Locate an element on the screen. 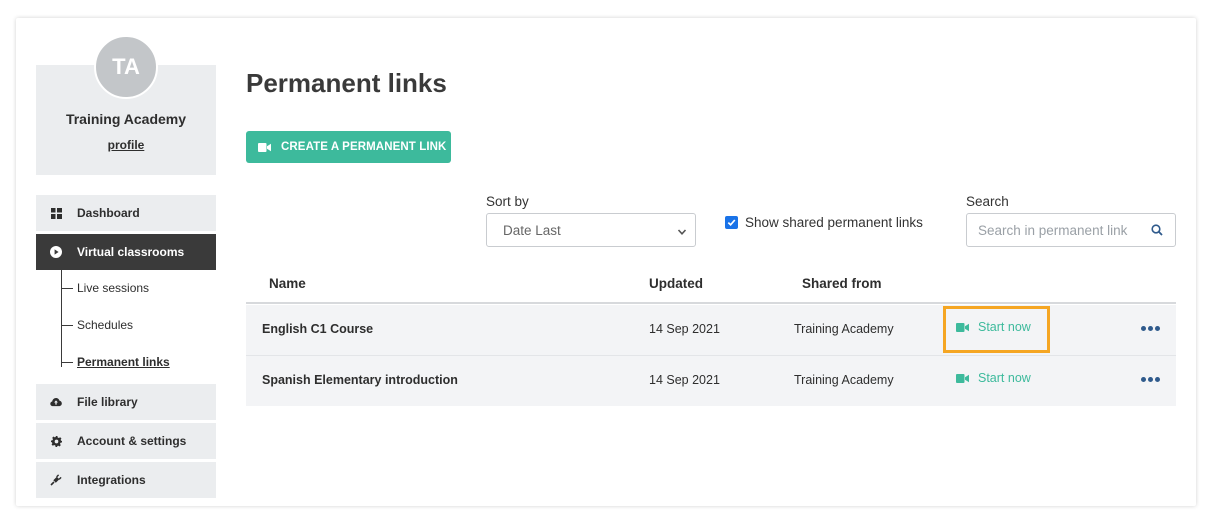 The width and height of the screenshot is (1212, 525). create-permanent-link-button: CREATE A PERMANENT LINK is located at coordinates (348, 147).